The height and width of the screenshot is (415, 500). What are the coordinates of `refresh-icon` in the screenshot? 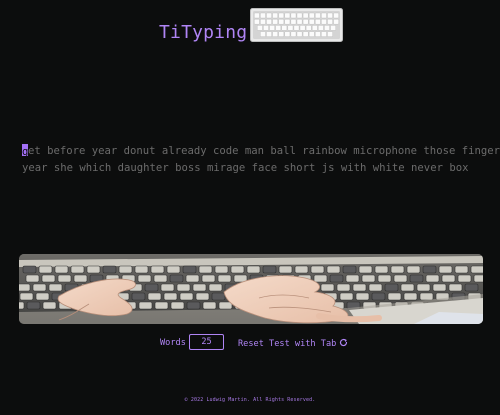 It's located at (343, 342).